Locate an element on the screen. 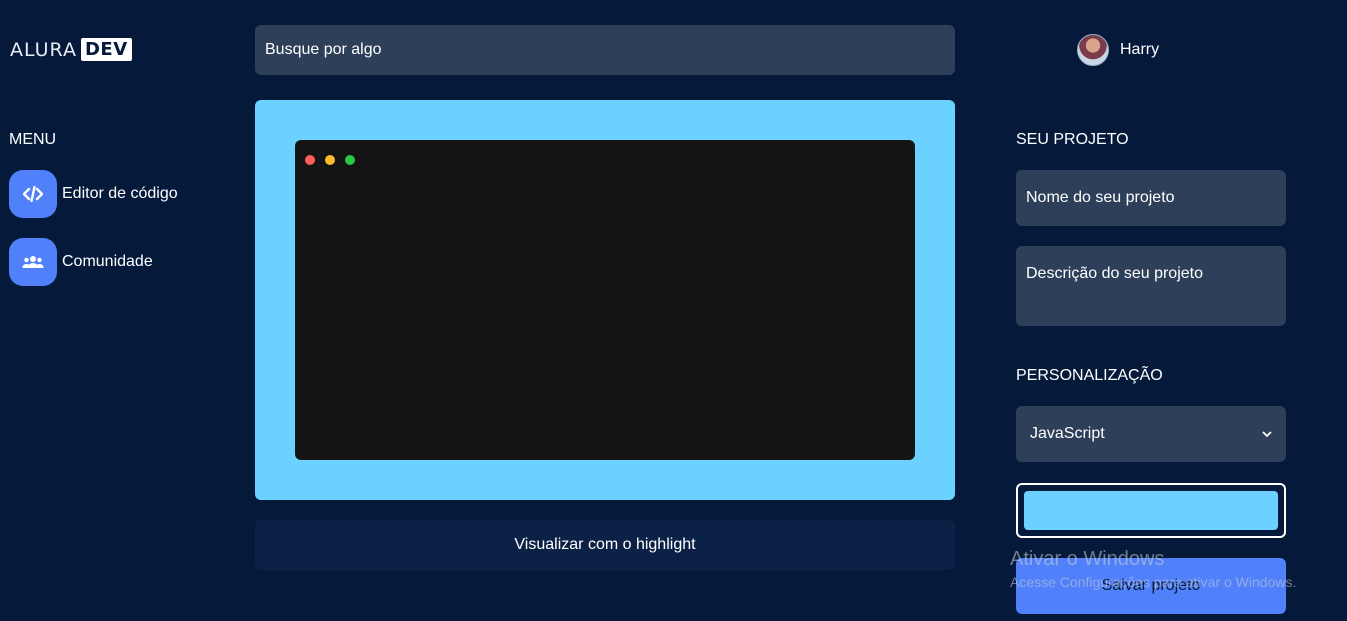 The height and width of the screenshot is (621, 1347). logo: ALURA DEV is located at coordinates (71, 49).